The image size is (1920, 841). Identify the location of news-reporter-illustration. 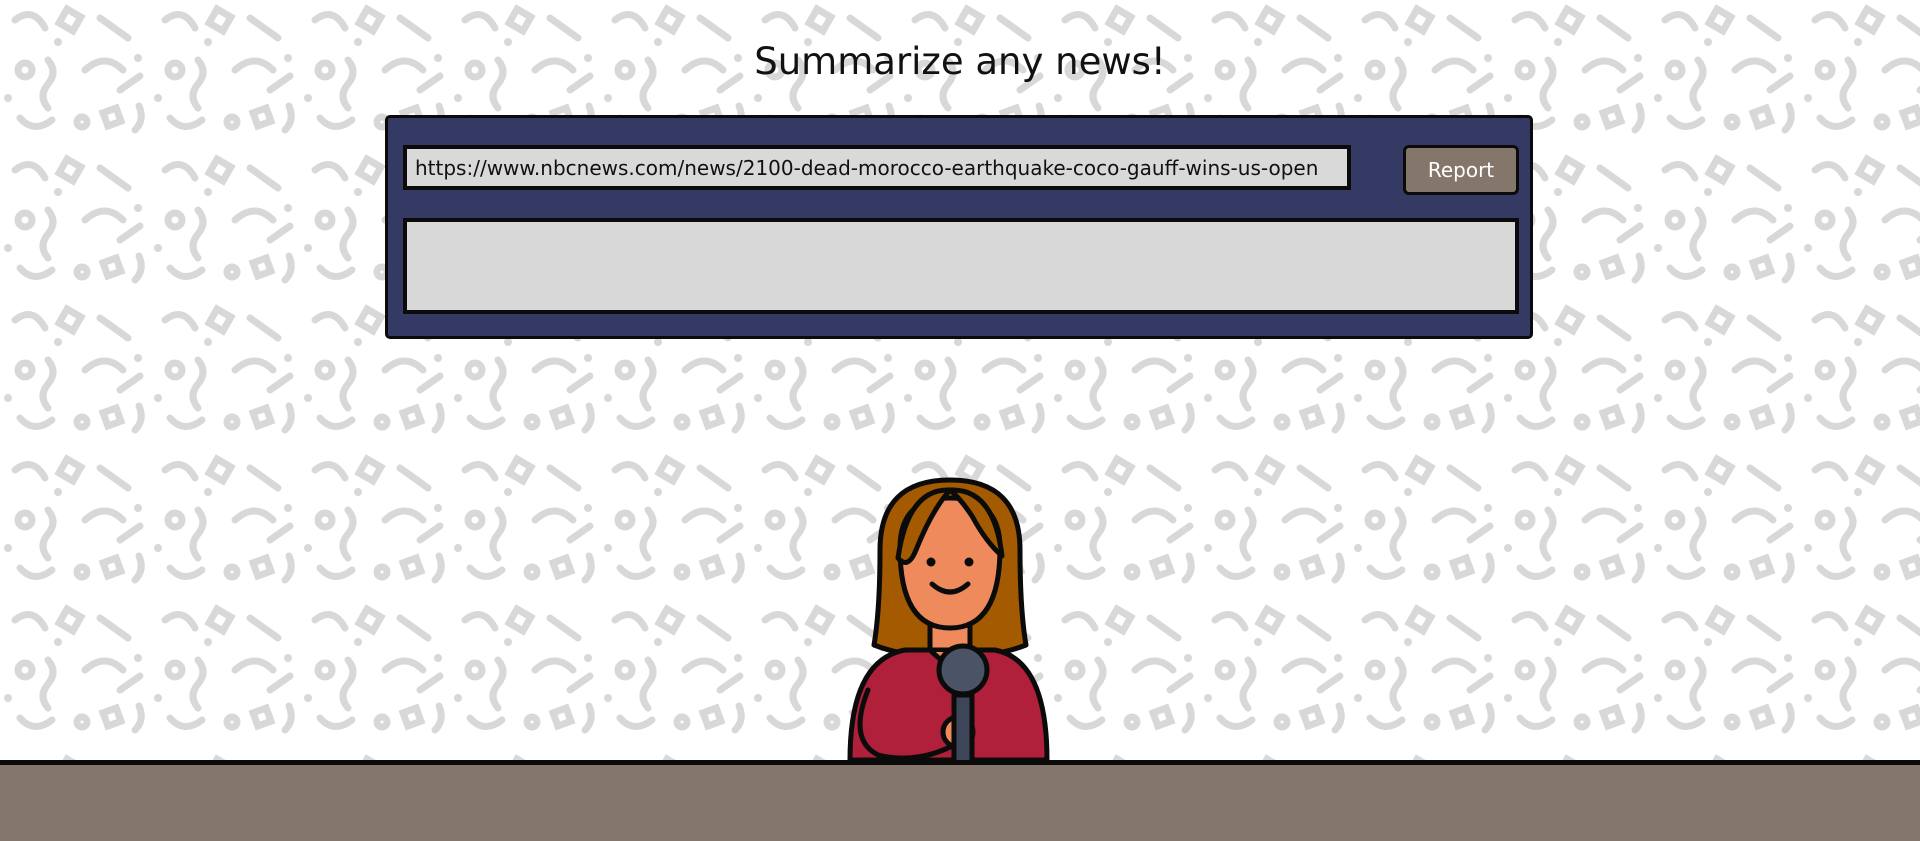
(948, 623).